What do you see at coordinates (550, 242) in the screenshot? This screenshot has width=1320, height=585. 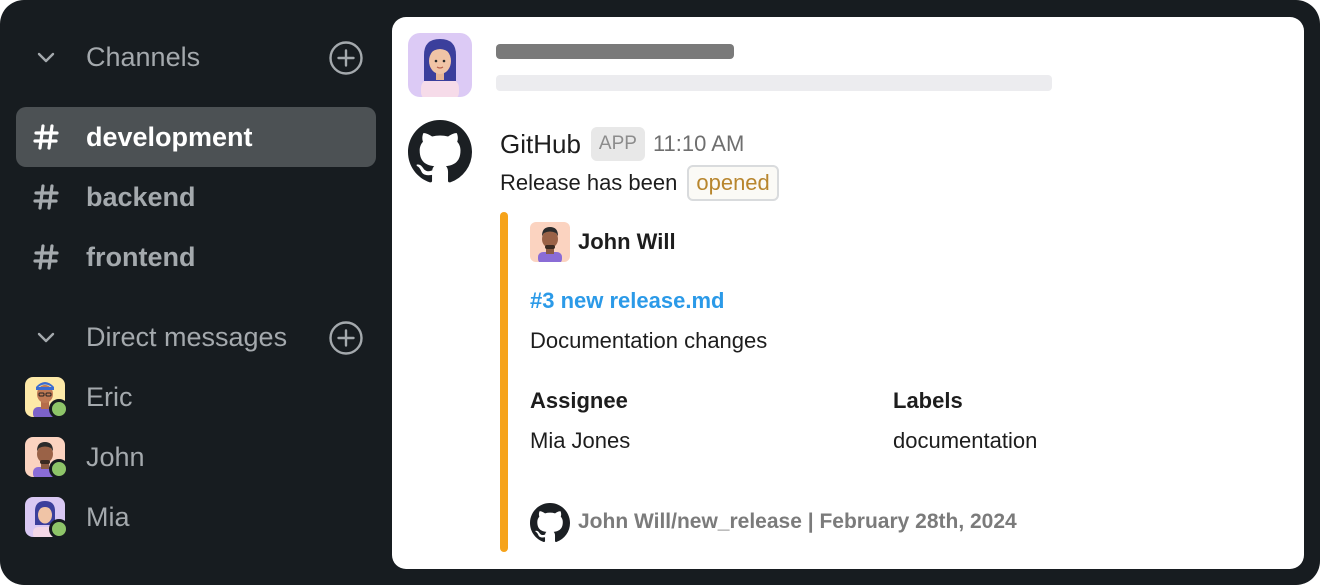 I see `author-avatar-image` at bounding box center [550, 242].